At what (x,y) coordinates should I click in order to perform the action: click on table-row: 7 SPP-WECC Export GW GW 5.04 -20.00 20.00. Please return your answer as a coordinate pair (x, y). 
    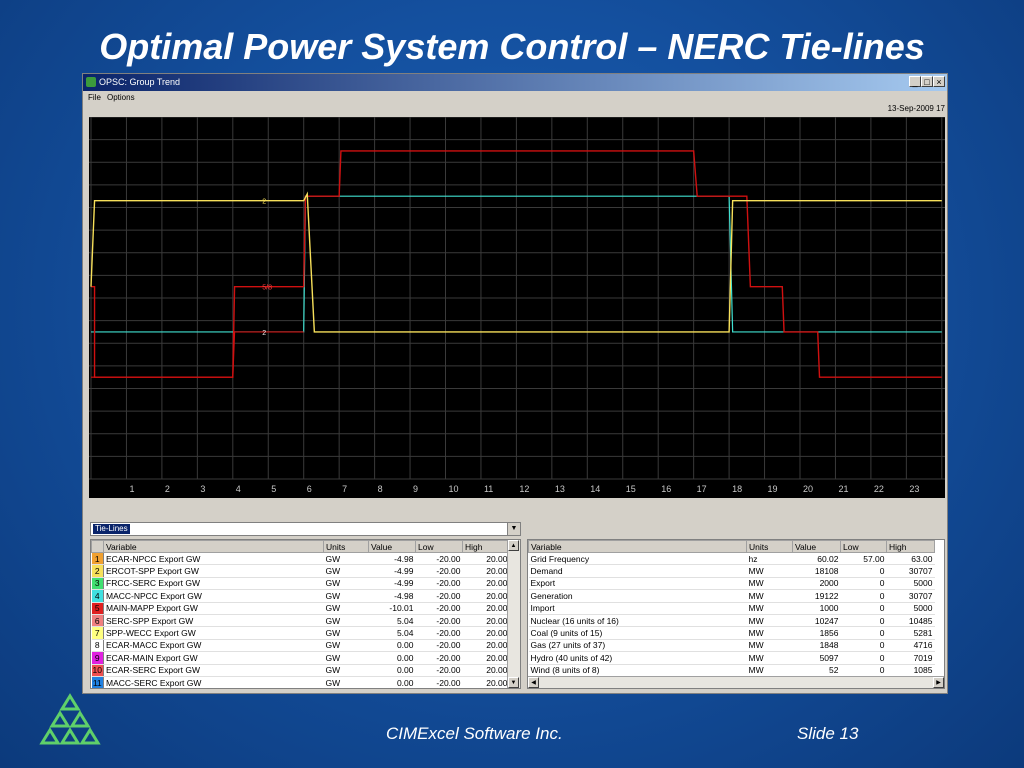
    Looking at the image, I should click on (300, 633).